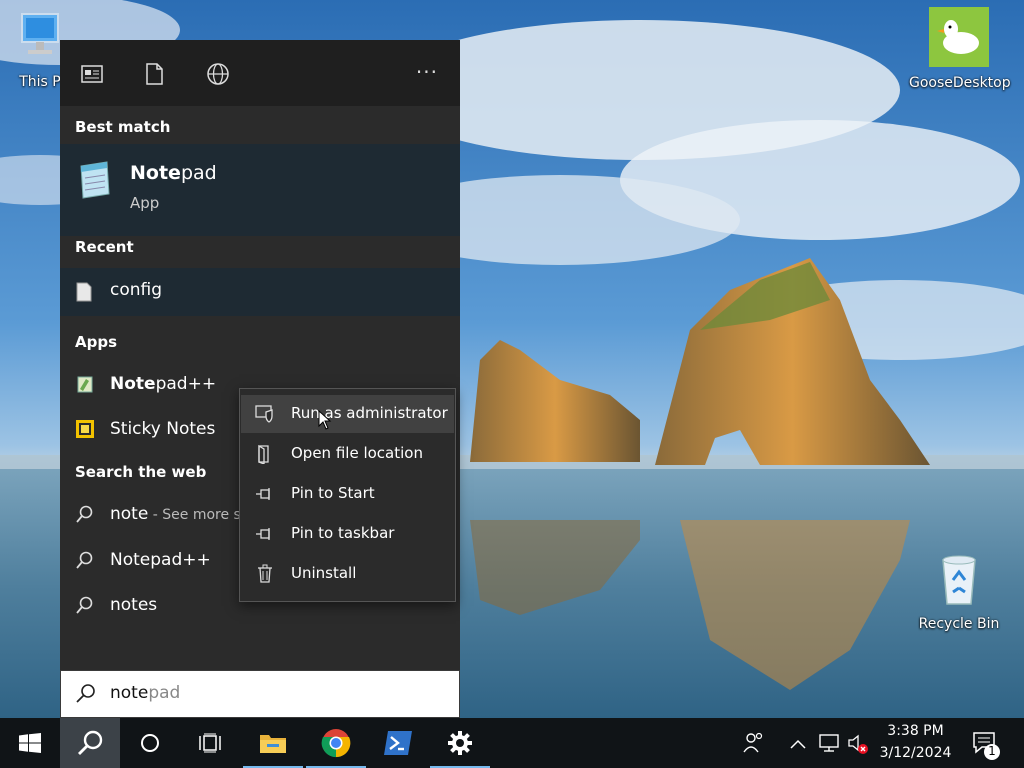 The height and width of the screenshot is (768, 1024). I want to click on taskbar-search-button, so click(90, 743).